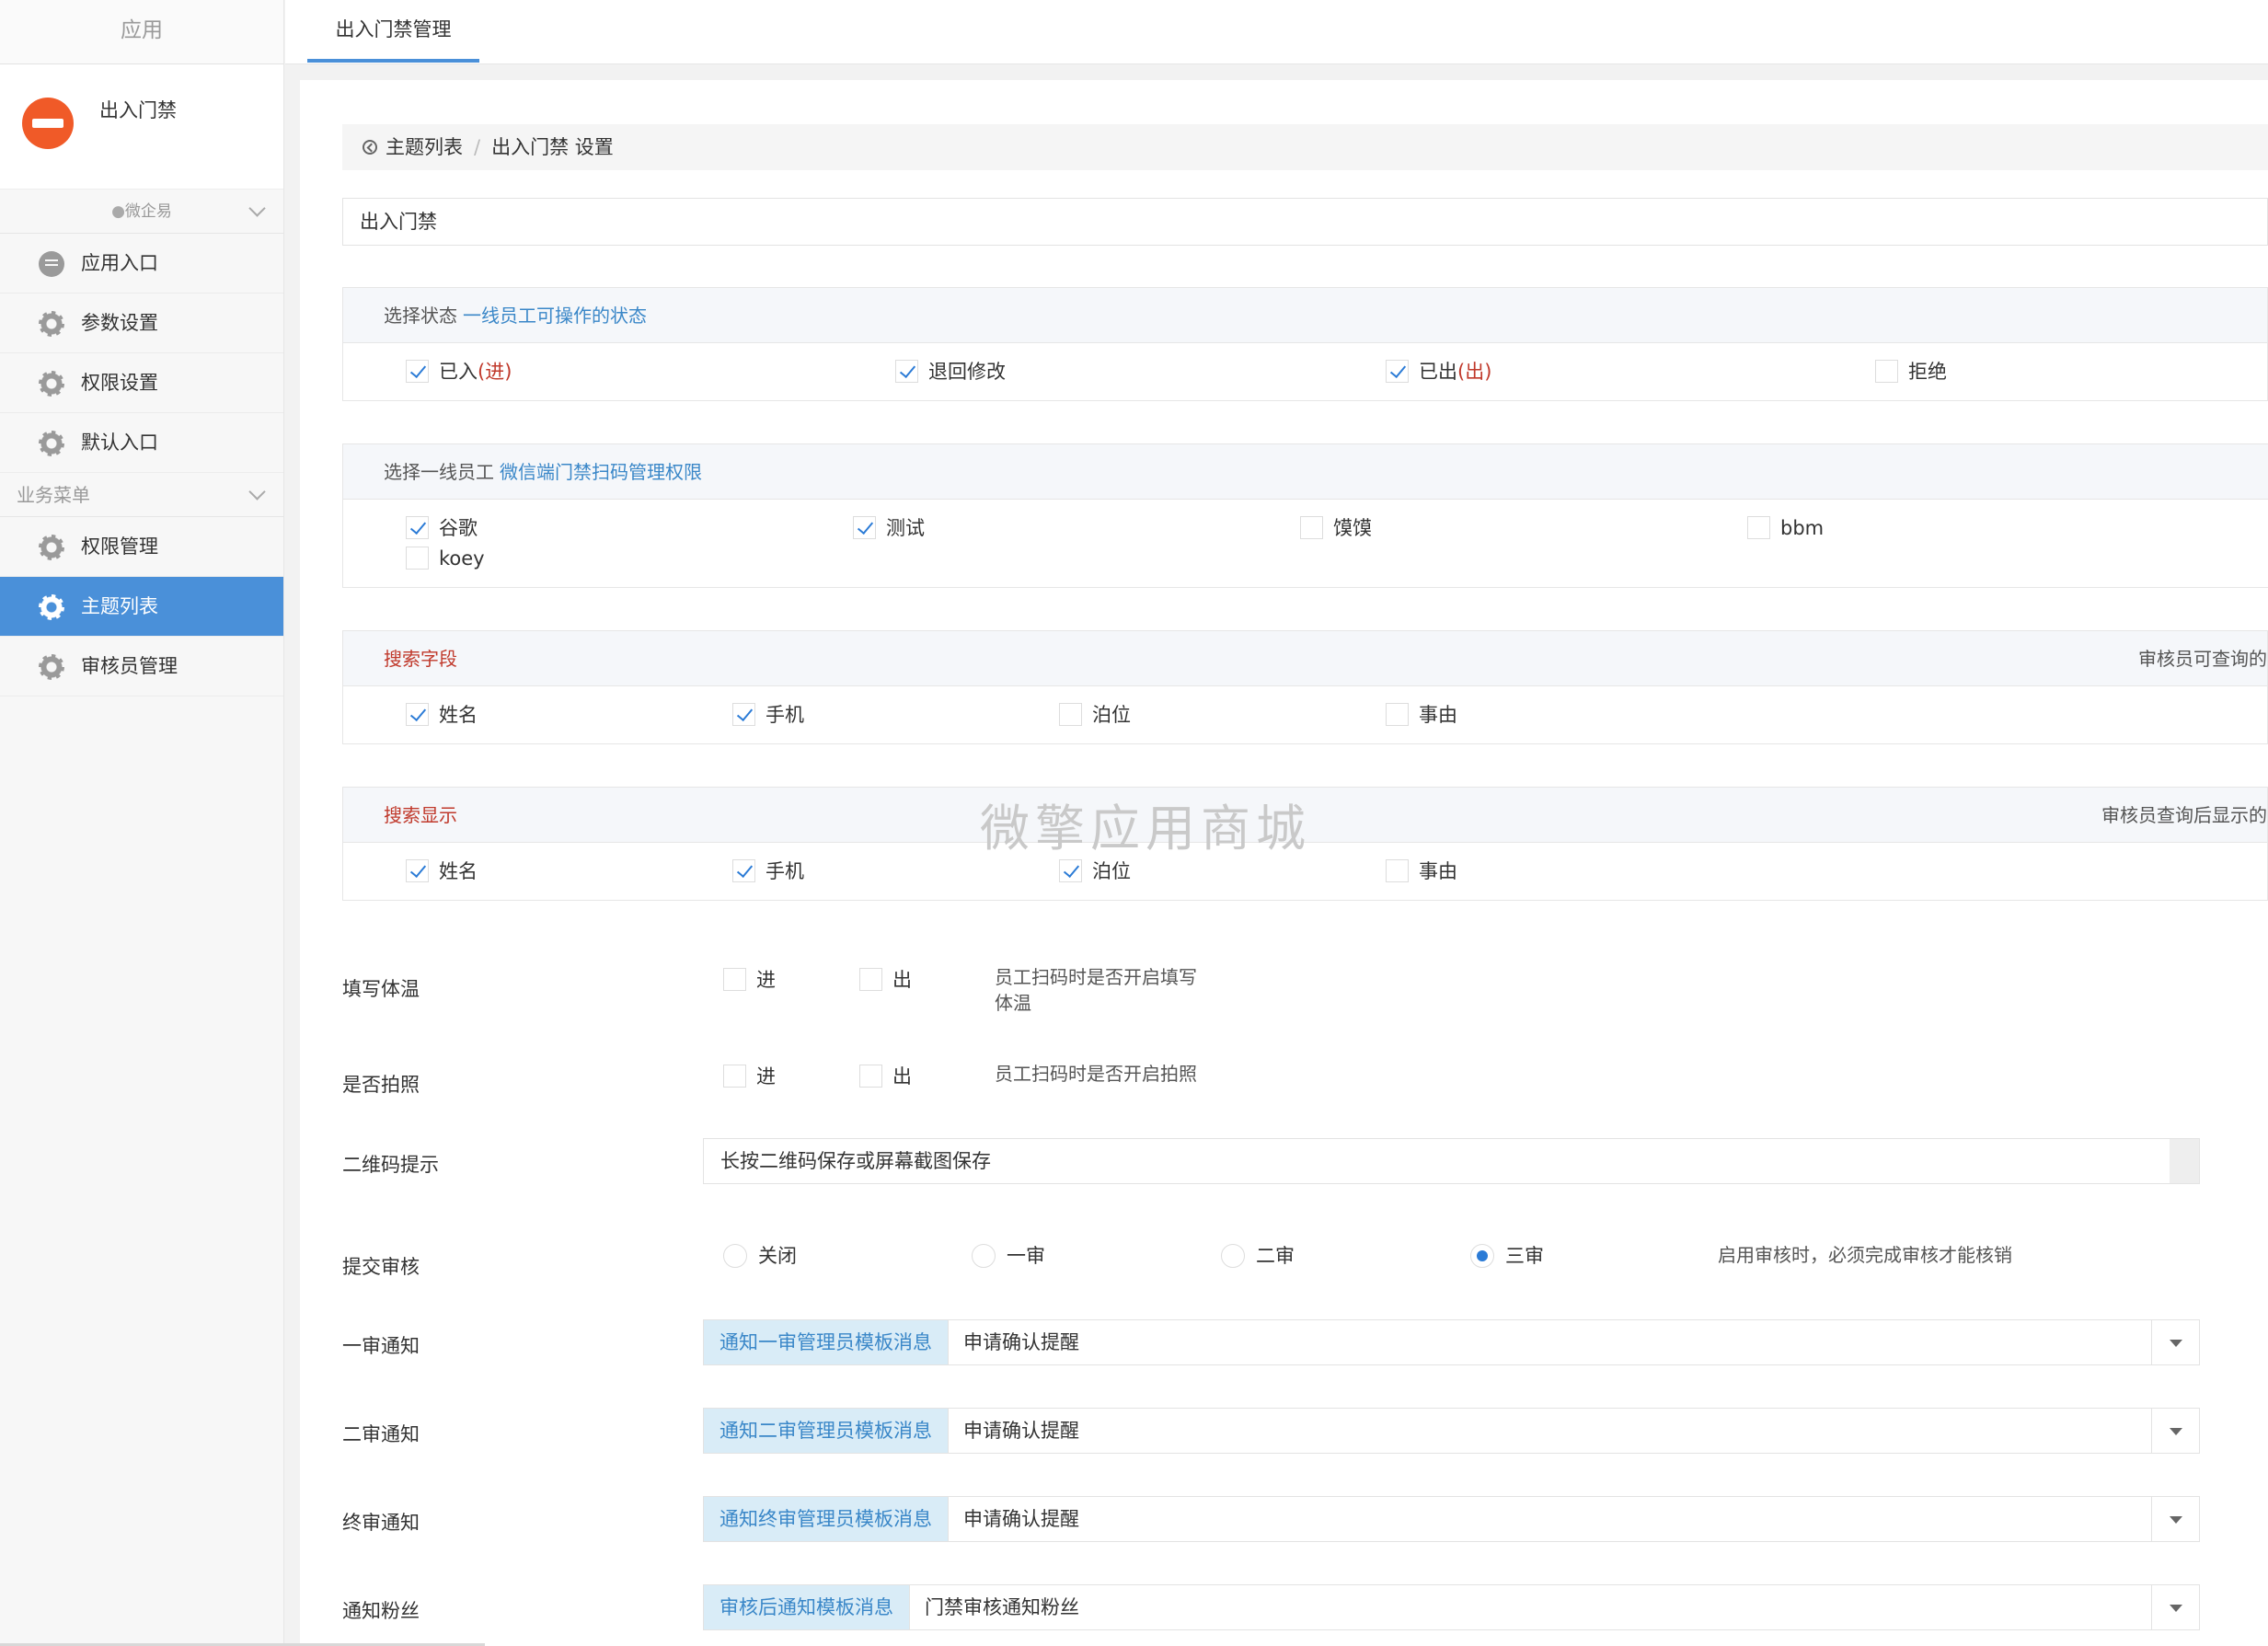 Image resolution: width=2268 pixels, height=1646 pixels. I want to click on no-entry-logo-icon, so click(48, 123).